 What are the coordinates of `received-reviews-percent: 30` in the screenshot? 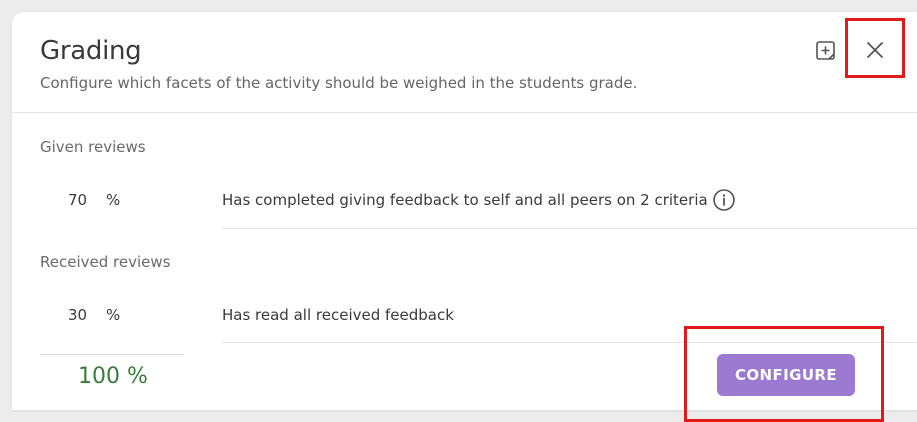 It's located at (77, 315).